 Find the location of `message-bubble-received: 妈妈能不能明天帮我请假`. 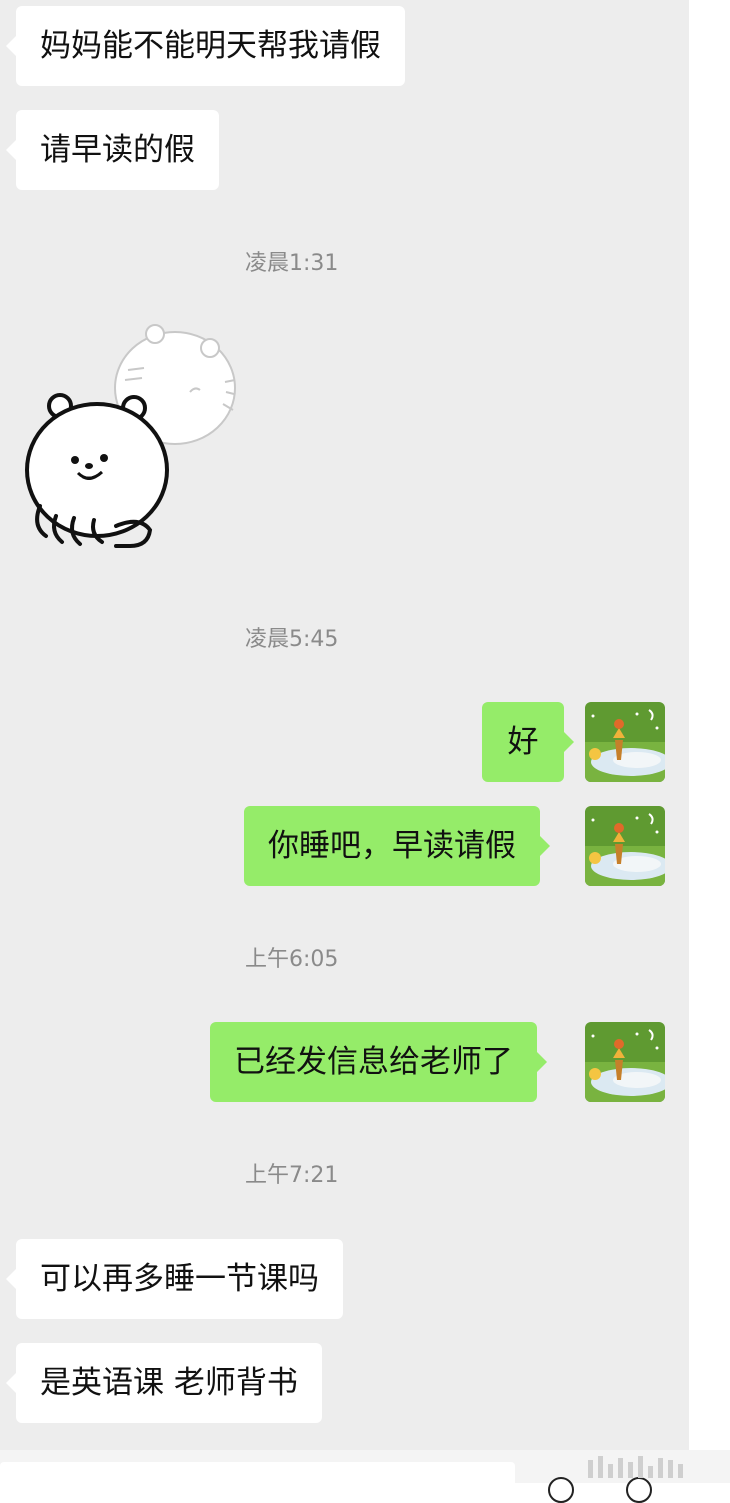

message-bubble-received: 妈妈能不能明天帮我请假 is located at coordinates (205, 46).